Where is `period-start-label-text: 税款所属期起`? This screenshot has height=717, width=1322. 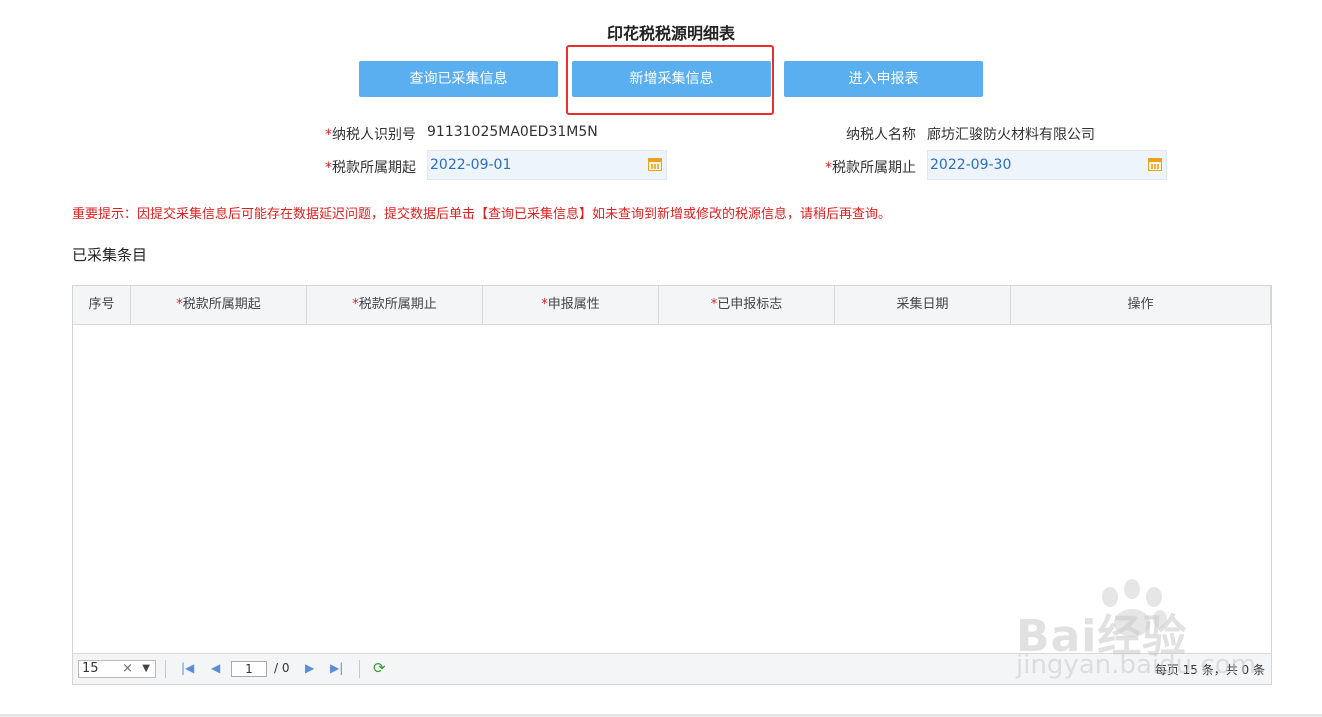
period-start-label-text: 税款所属期起 is located at coordinates (374, 168).